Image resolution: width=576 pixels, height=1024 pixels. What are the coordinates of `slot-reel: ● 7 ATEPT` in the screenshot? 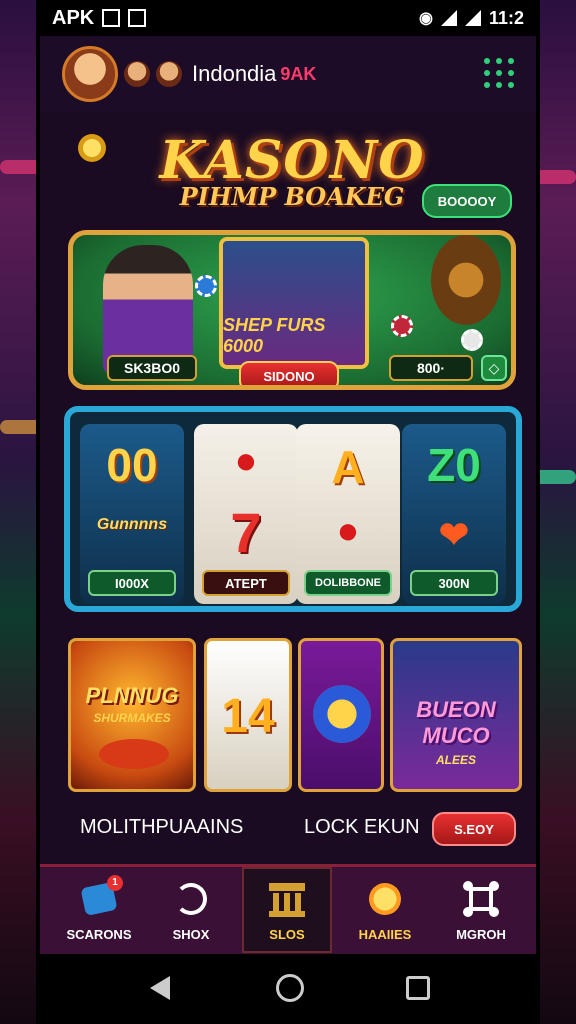 It's located at (246, 514).